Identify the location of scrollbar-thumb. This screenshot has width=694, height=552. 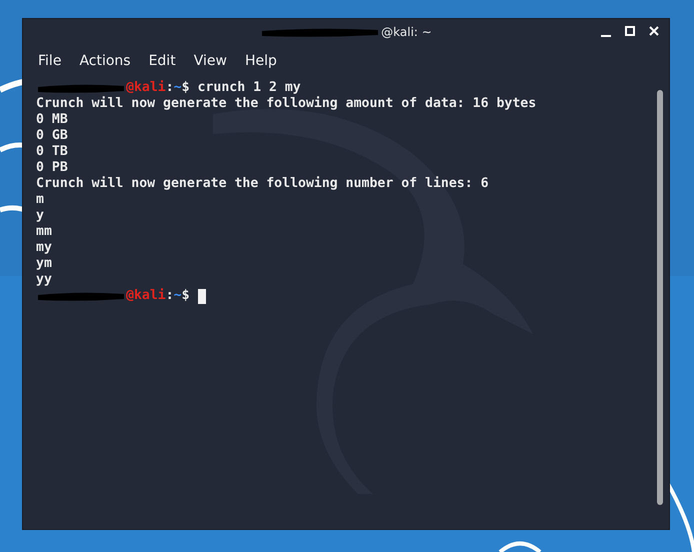
(660, 297).